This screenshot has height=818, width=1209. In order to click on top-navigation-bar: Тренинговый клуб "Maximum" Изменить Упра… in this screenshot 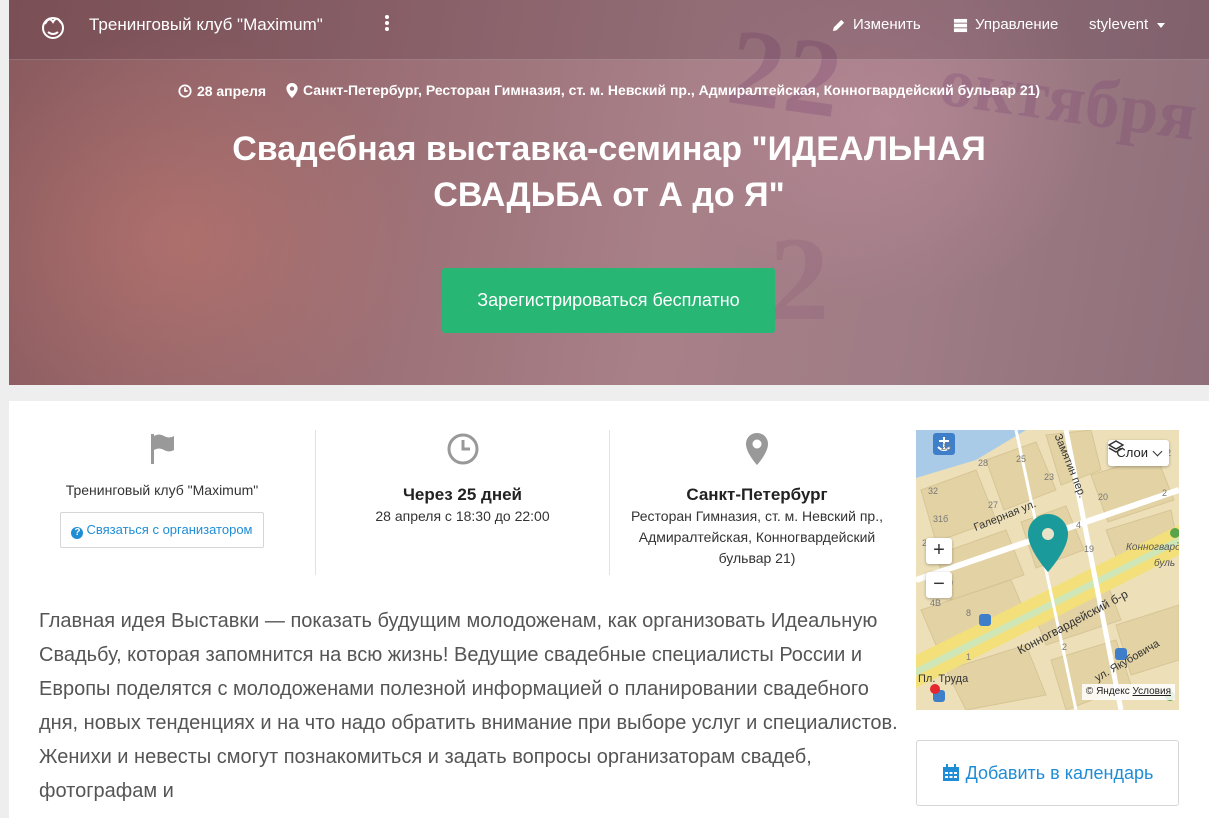, I will do `click(609, 30)`.